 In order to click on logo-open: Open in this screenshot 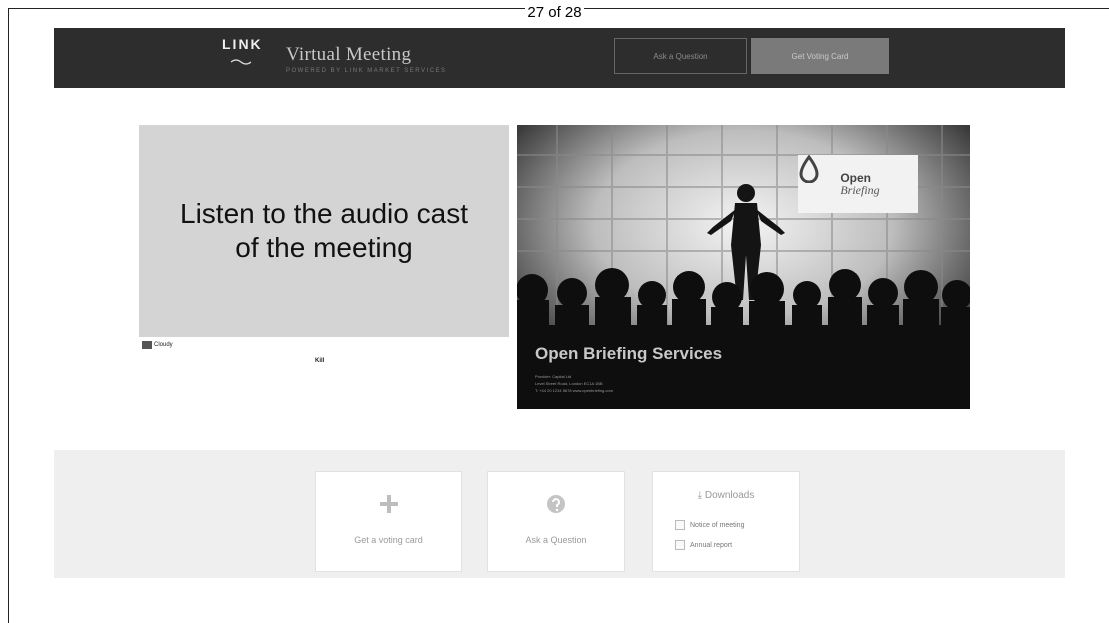, I will do `click(855, 177)`.